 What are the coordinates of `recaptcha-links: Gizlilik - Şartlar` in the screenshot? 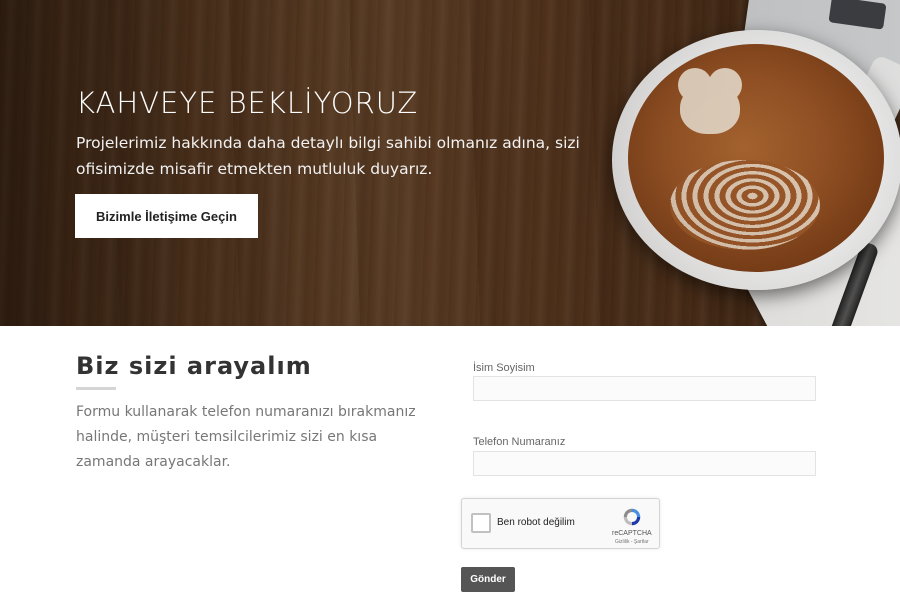 It's located at (632, 542).